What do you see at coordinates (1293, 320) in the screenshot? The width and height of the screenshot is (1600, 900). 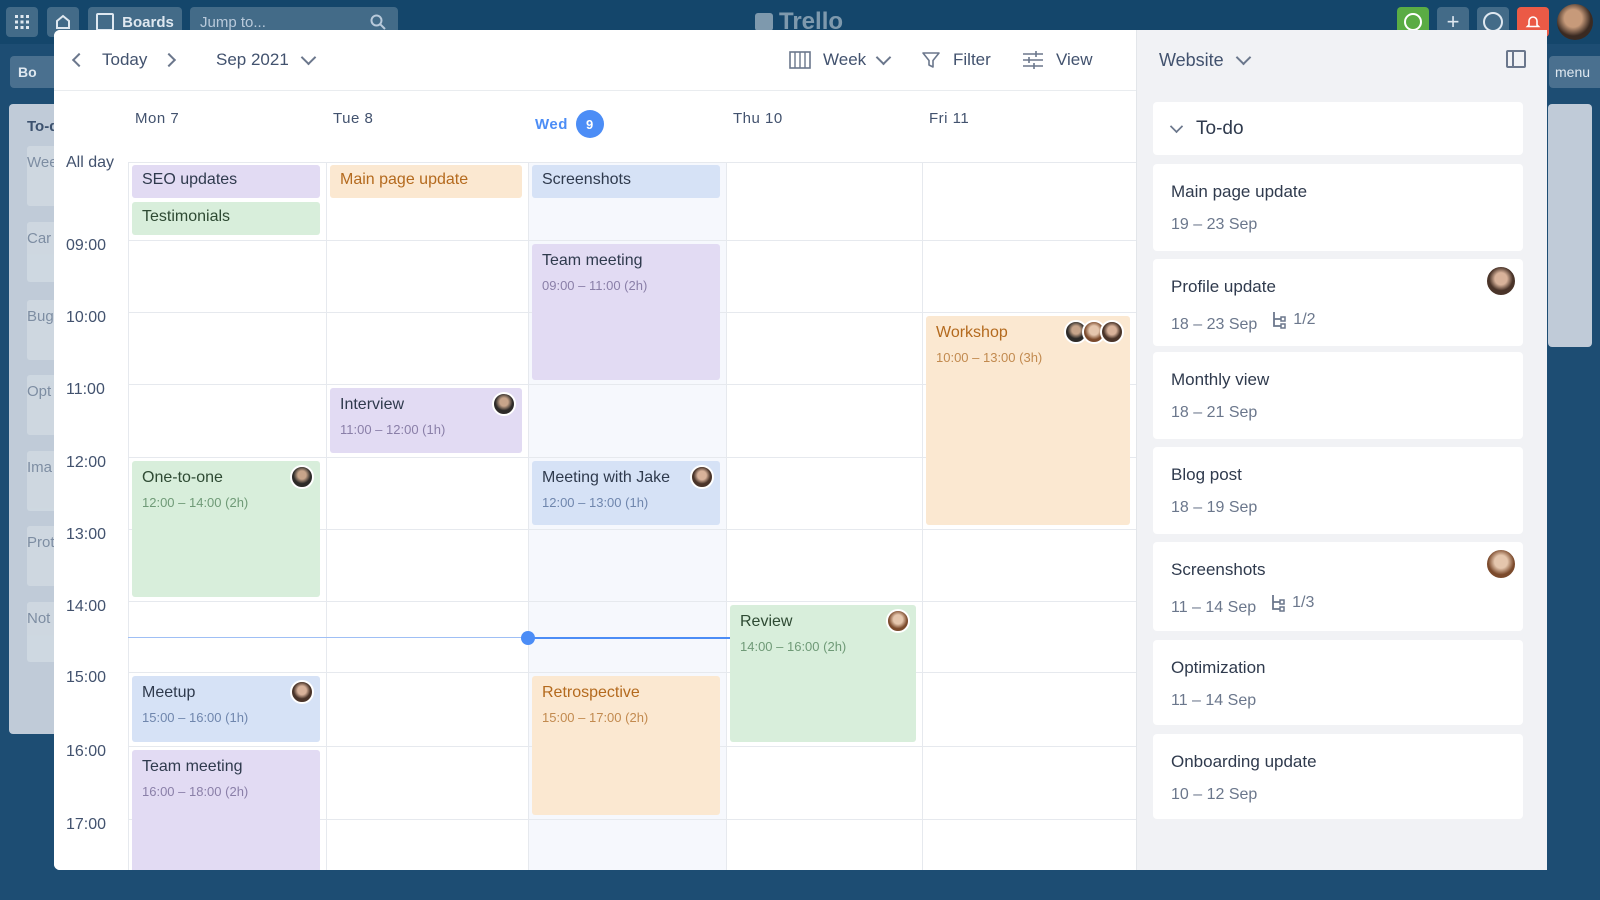 I see `subtasks-indicator: 1/2` at bounding box center [1293, 320].